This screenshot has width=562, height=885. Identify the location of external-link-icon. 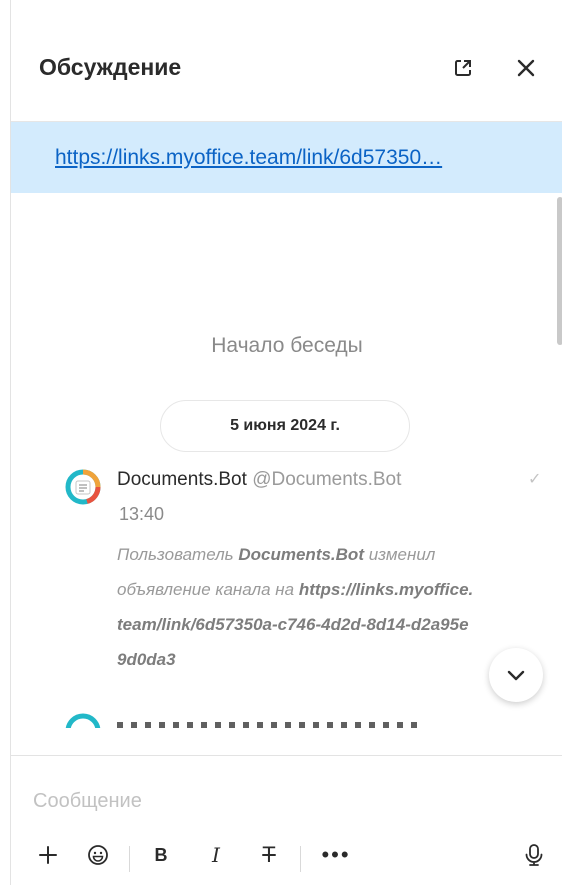
(463, 68).